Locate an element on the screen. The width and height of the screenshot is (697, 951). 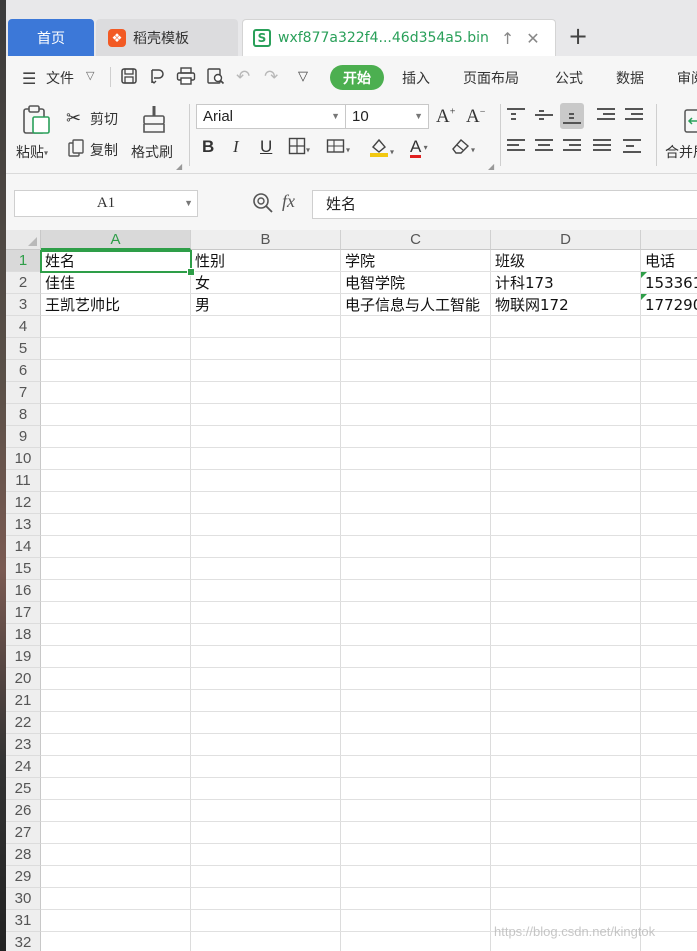
borders-button: ▾ is located at coordinates (299, 148).